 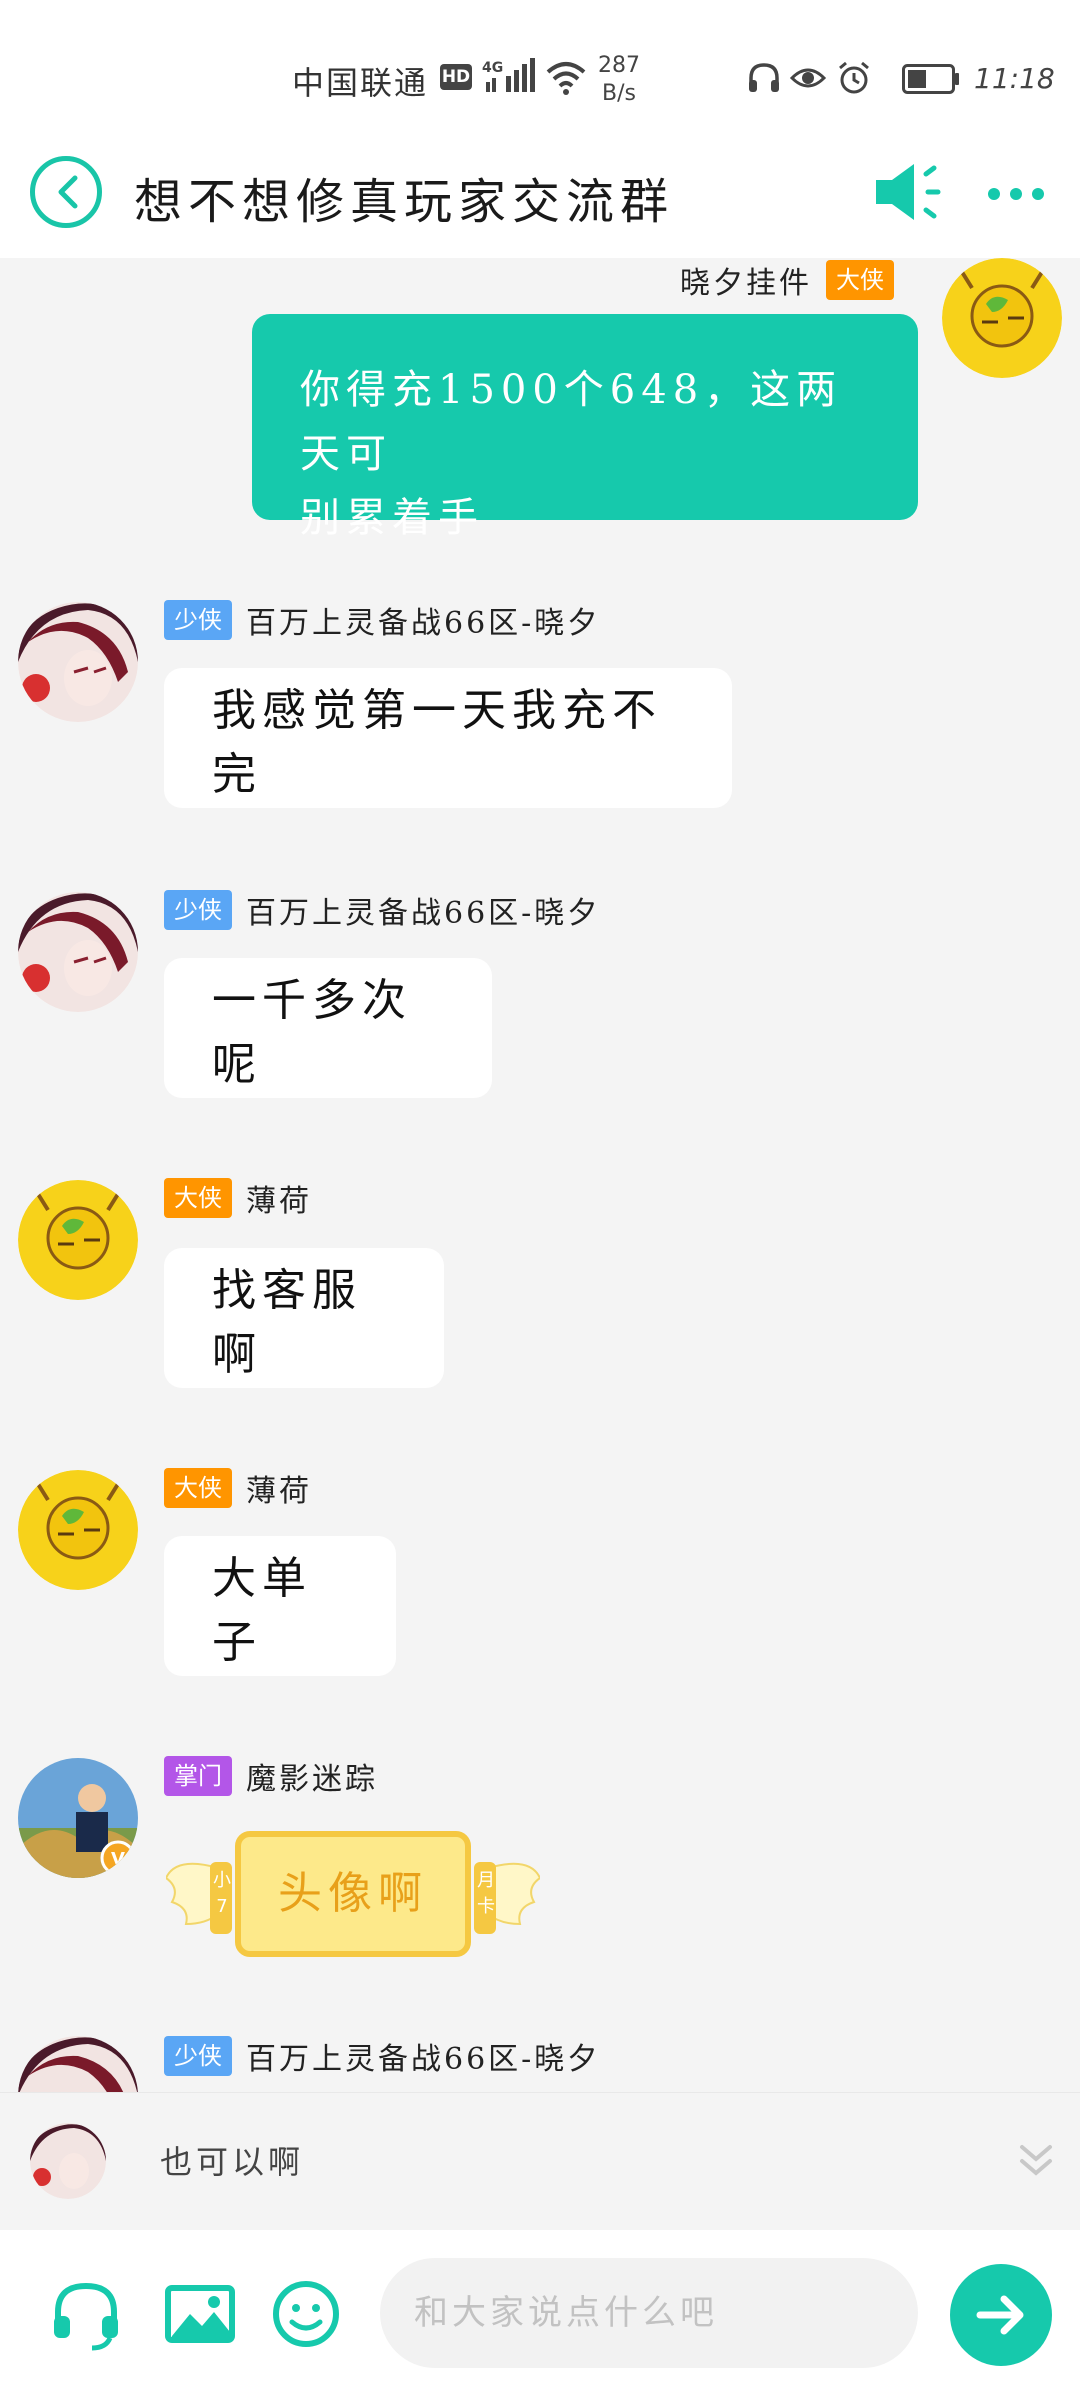 I want to click on double-chevron-down-icon, so click(x=1036, y=2161).